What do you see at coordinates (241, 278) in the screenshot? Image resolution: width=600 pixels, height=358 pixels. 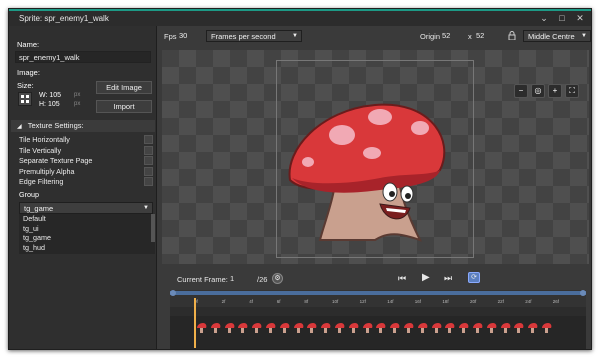 I see `current-frame-input: 1` at bounding box center [241, 278].